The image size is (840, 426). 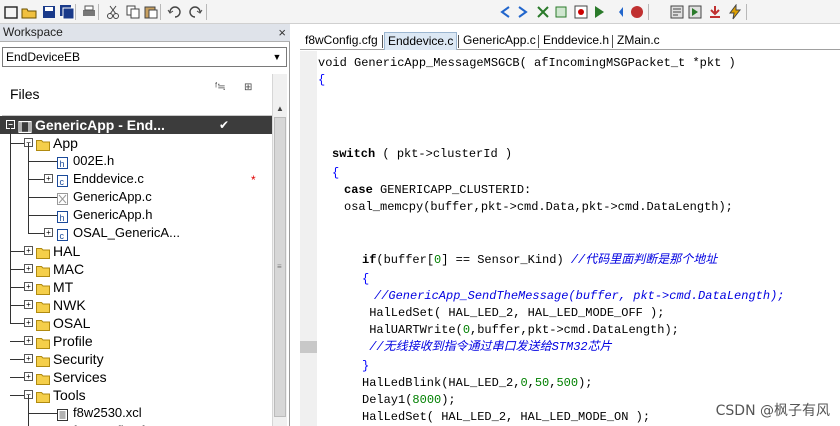 I want to click on tab-separator, so click(x=382, y=41).